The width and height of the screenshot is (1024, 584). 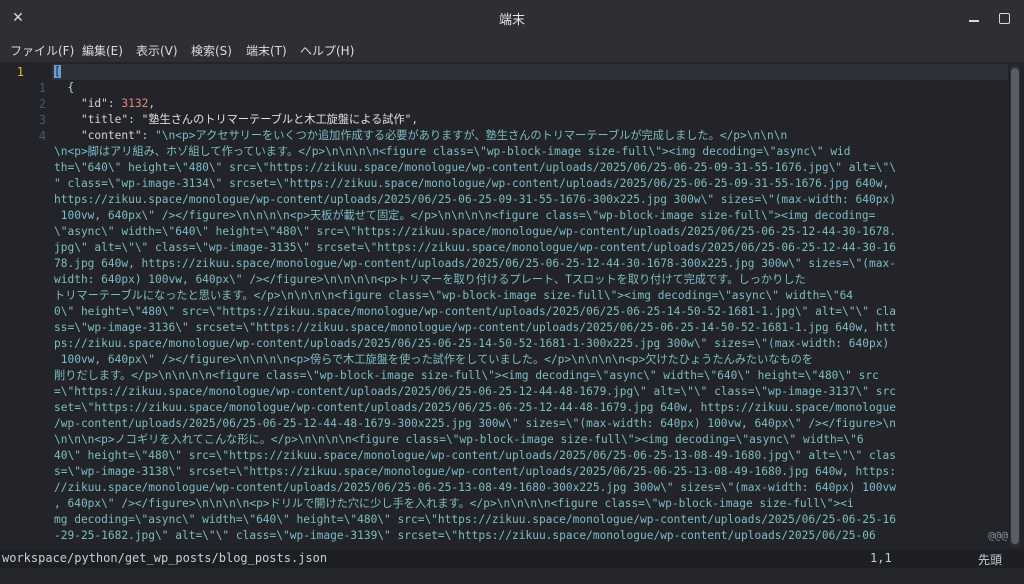 What do you see at coordinates (512, 49) in the screenshot?
I see `menu-bar: ファイル(F) 編集(E) 表示(V) 検索(S) 端末(T) ヘルプ(H)` at bounding box center [512, 49].